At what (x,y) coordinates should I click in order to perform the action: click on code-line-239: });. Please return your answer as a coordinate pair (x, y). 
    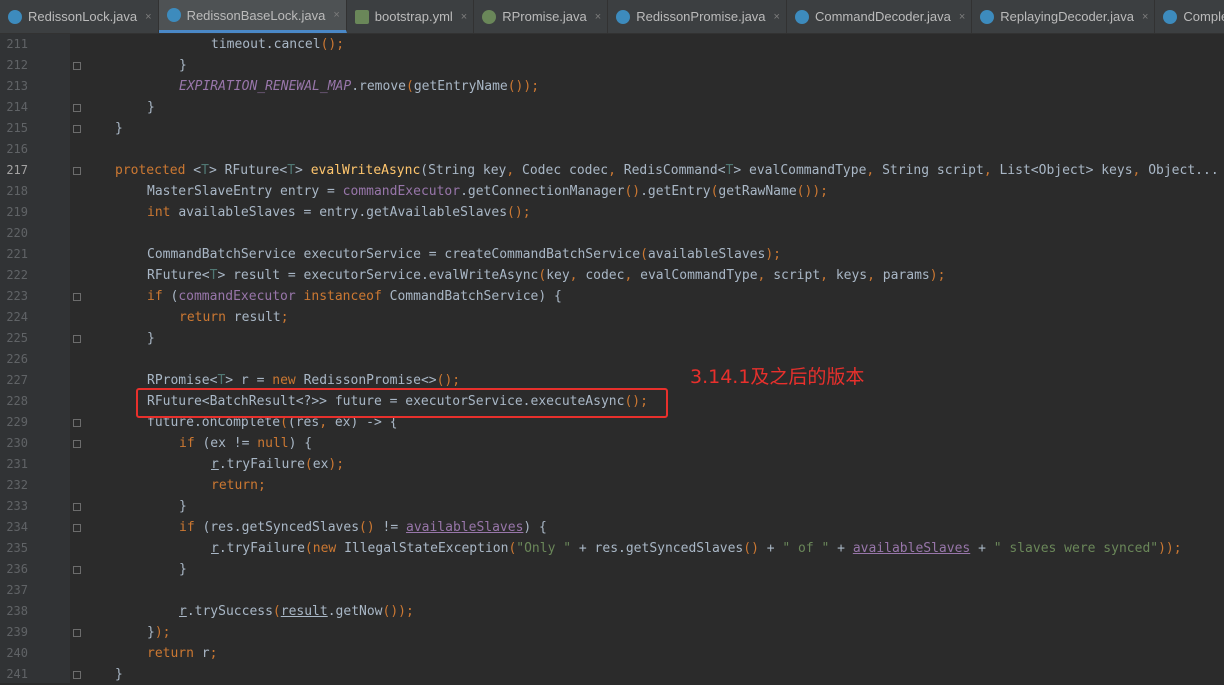
    Looking at the image, I should click on (159, 632).